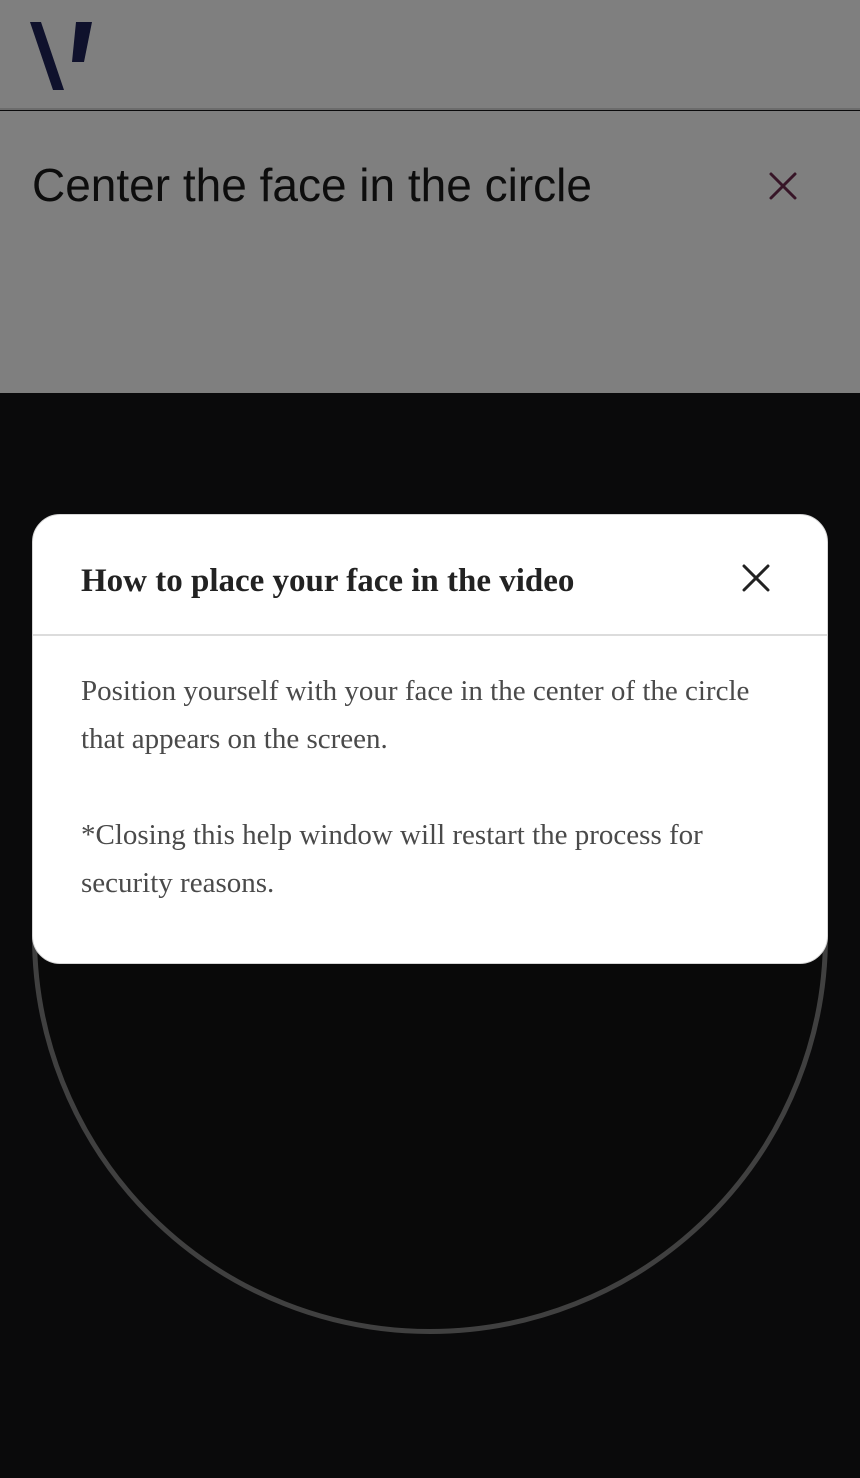 Image resolution: width=860 pixels, height=1478 pixels. Describe the element at coordinates (328, 581) in the screenshot. I see `modal-title: How to place your face in the video` at that location.